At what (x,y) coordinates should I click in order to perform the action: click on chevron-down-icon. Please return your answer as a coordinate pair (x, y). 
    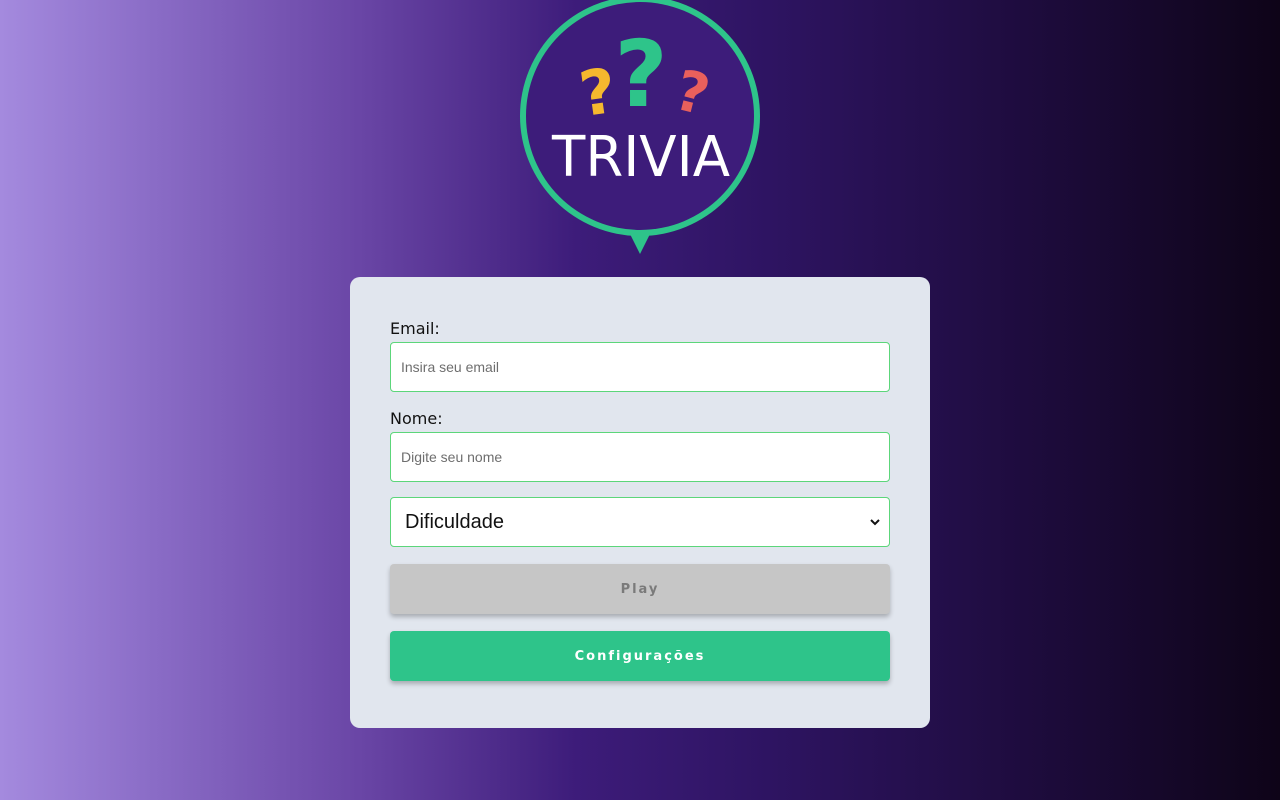
    Looking at the image, I should click on (875, 522).